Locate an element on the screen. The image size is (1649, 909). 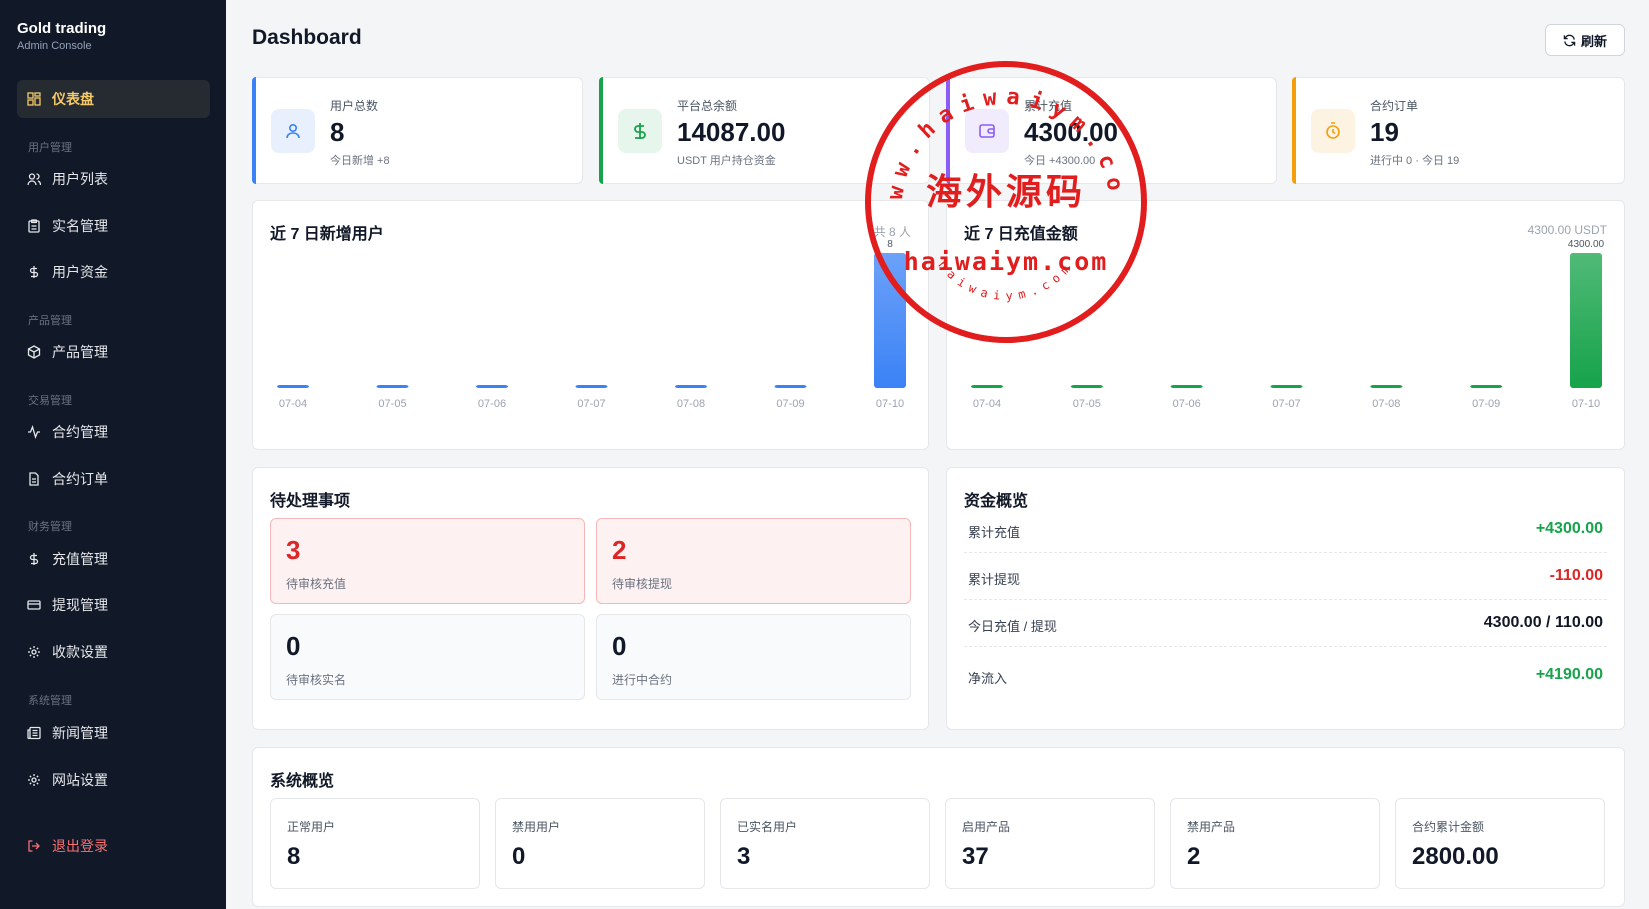
sidebar-item-withdraw: 提现管理 is located at coordinates (113, 605).